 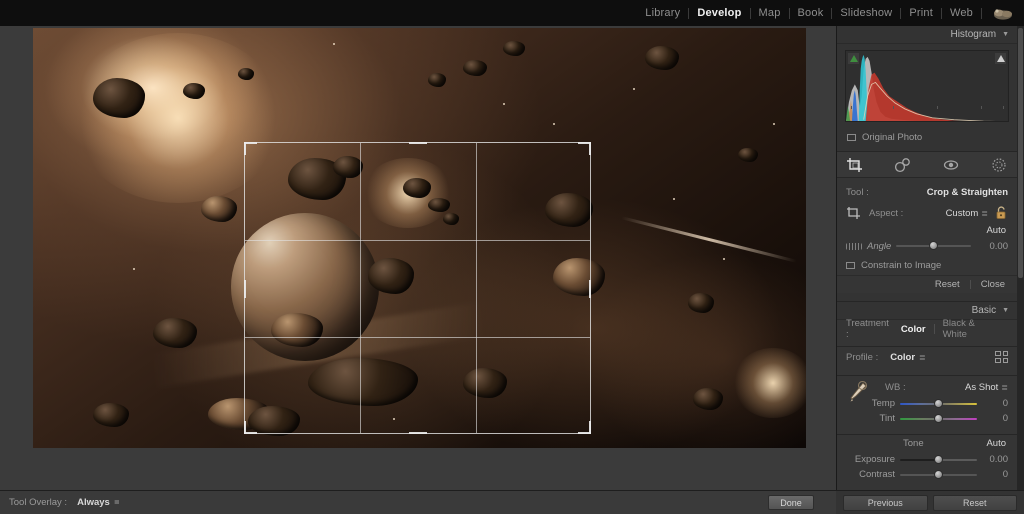 I want to click on temp-value: 0, so click(x=995, y=403).